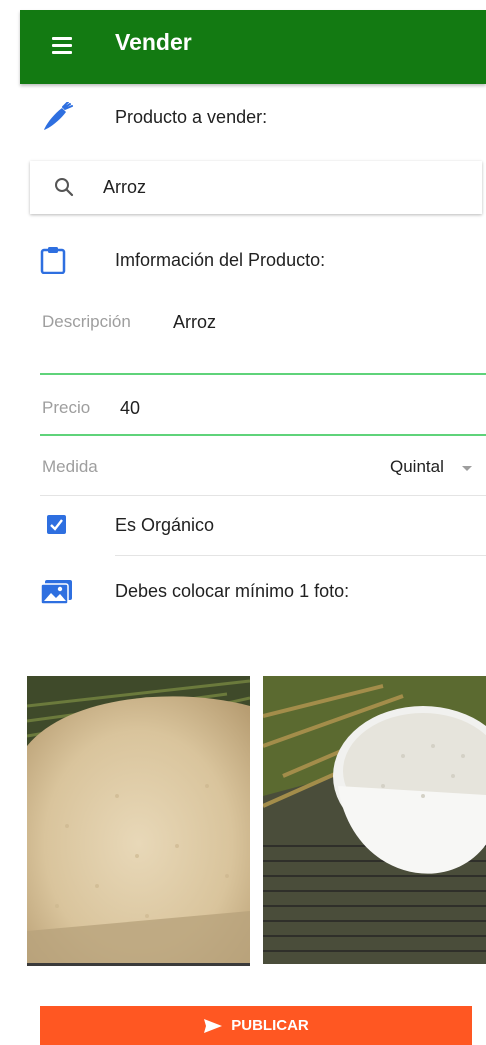 The height and width of the screenshot is (1045, 486). Describe the element at coordinates (86, 321) in the screenshot. I see `description-label: Descripción` at that location.